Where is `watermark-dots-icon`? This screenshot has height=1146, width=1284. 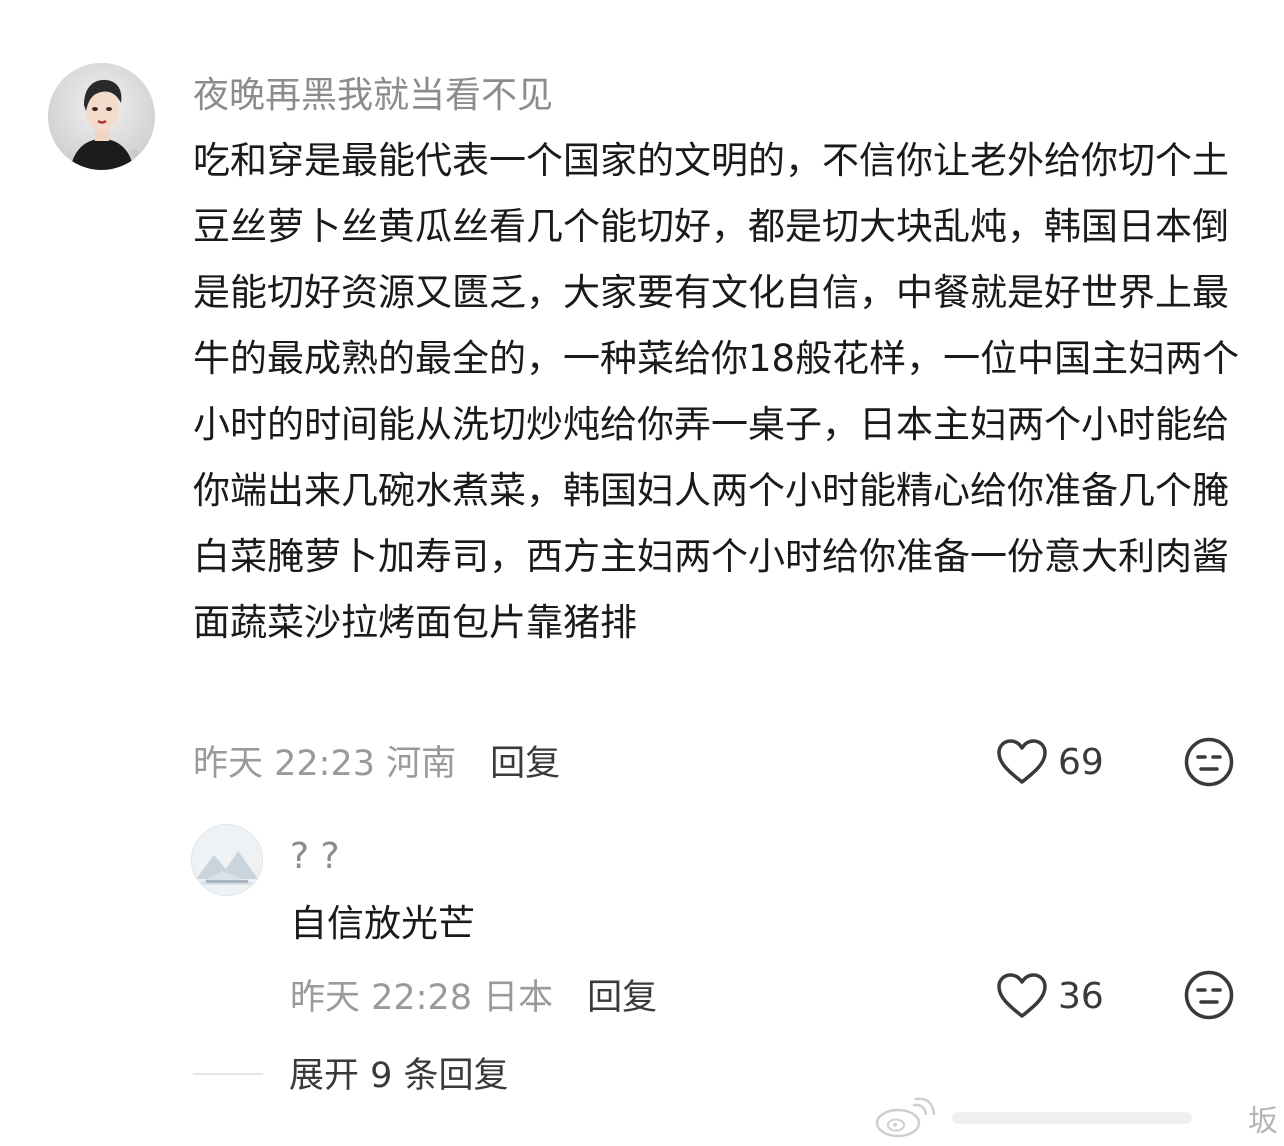 watermark-dots-icon is located at coordinates (1072, 1118).